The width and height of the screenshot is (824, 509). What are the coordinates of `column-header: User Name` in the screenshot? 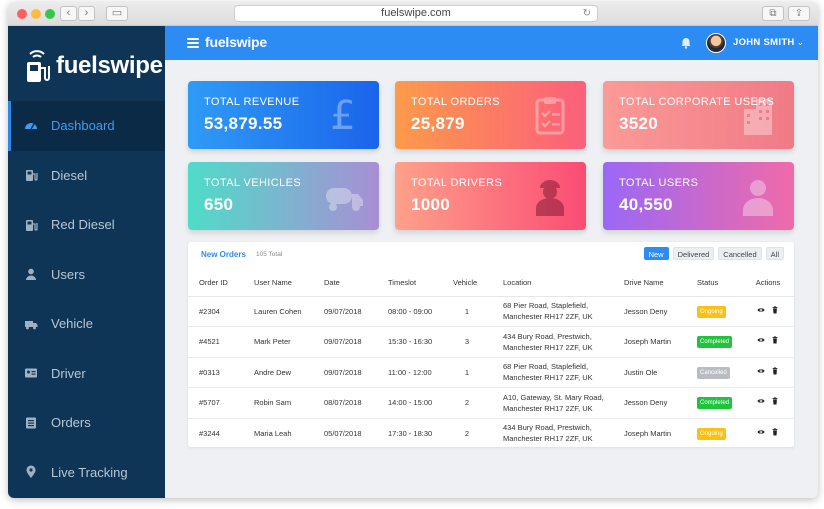 It's located at (278, 283).